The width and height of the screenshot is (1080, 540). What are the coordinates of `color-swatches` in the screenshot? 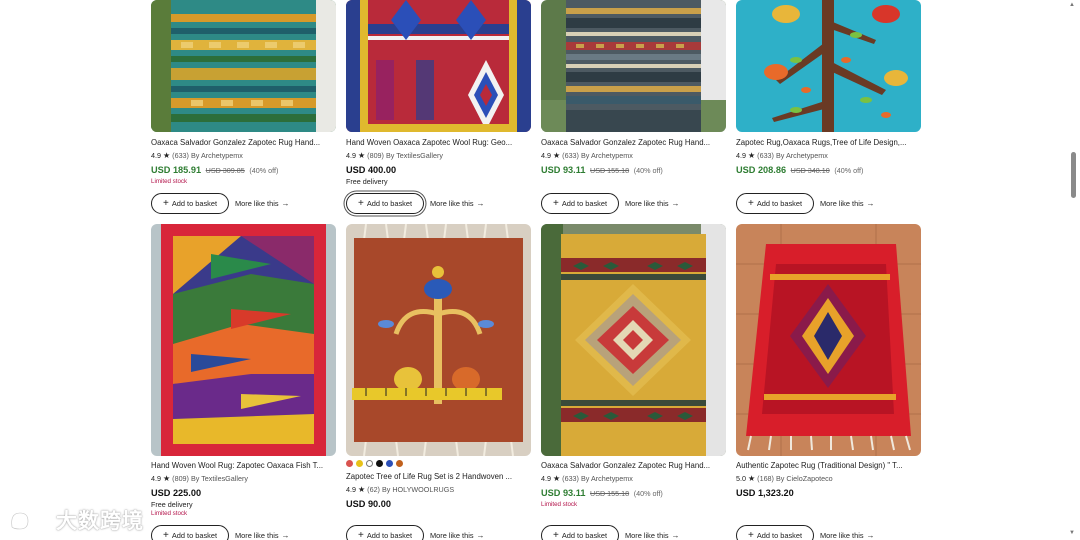 It's located at (374, 463).